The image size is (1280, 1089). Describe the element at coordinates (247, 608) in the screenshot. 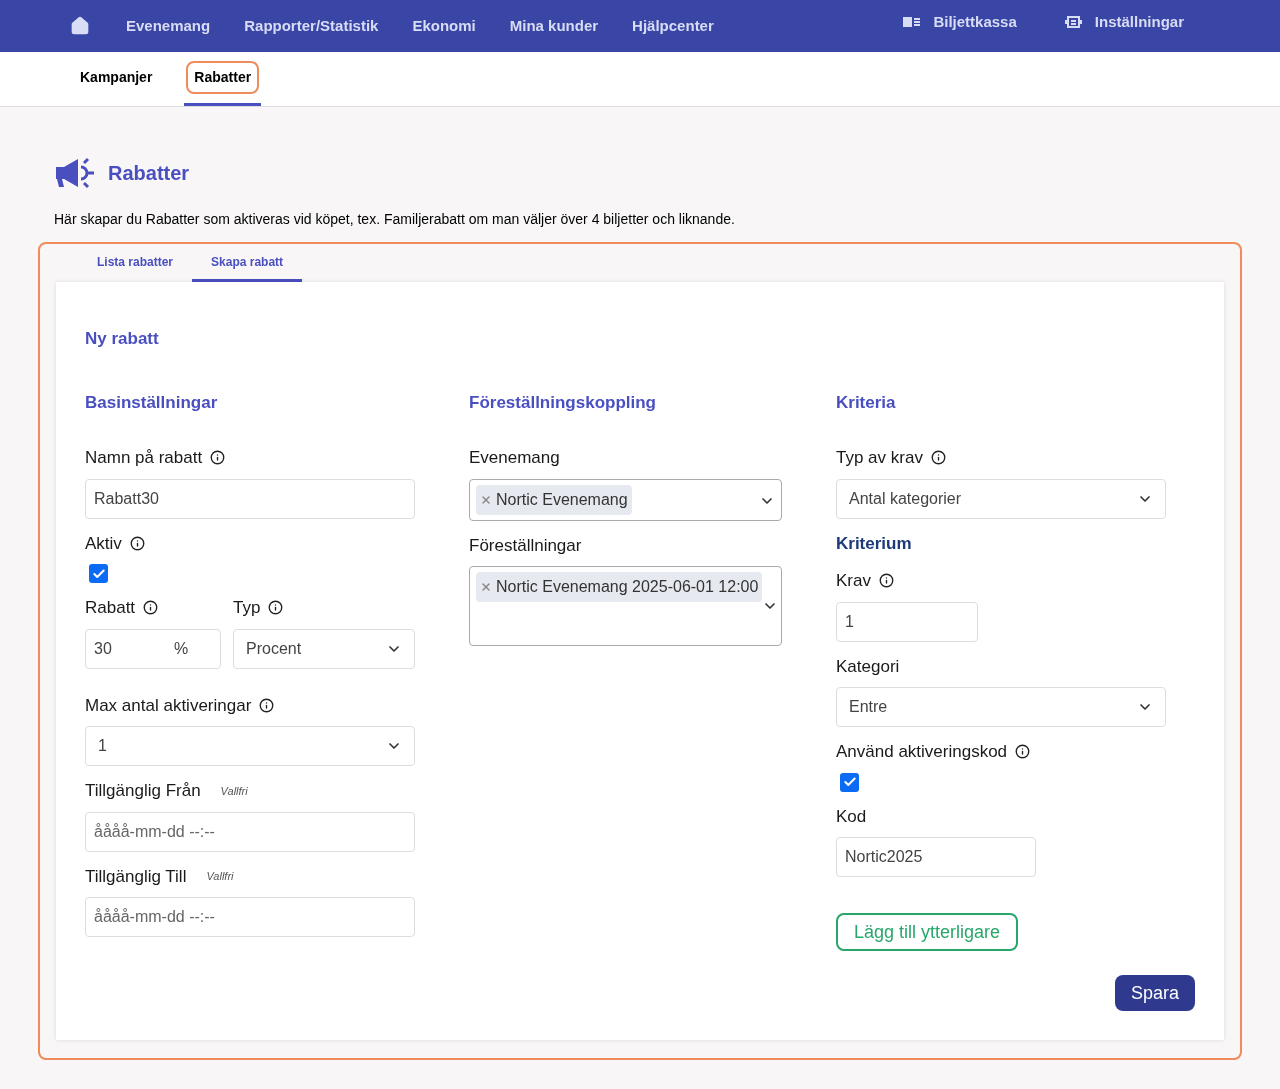

I see `field-label: Typ` at that location.